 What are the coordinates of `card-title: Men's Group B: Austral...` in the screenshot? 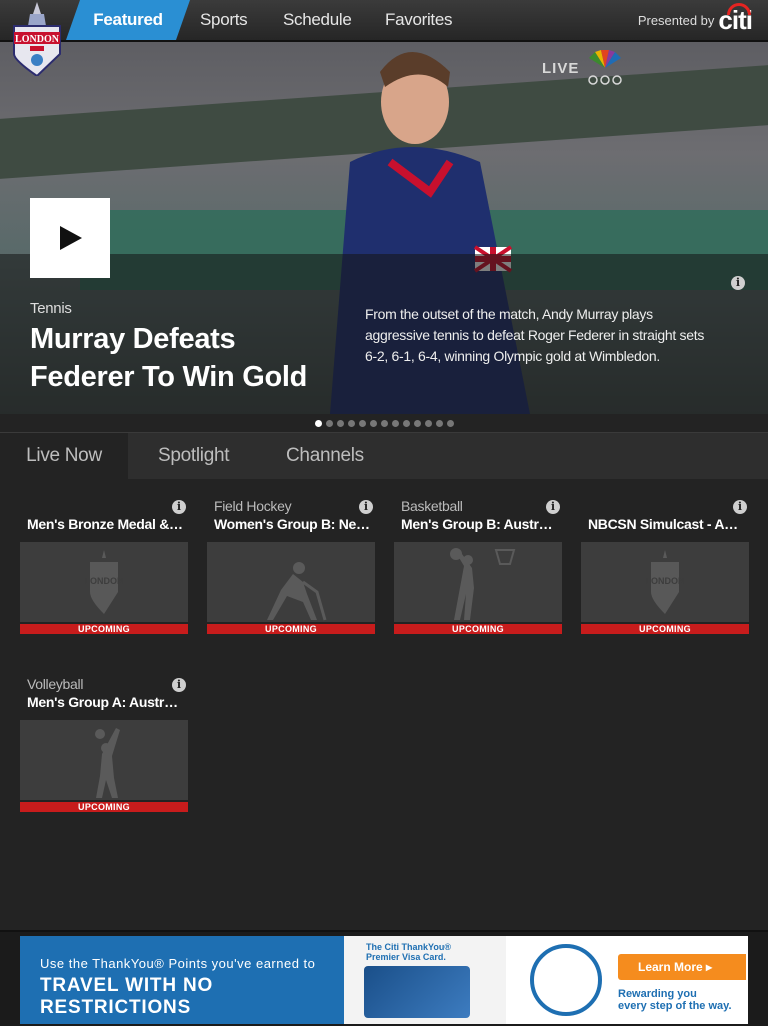 It's located at (480, 524).